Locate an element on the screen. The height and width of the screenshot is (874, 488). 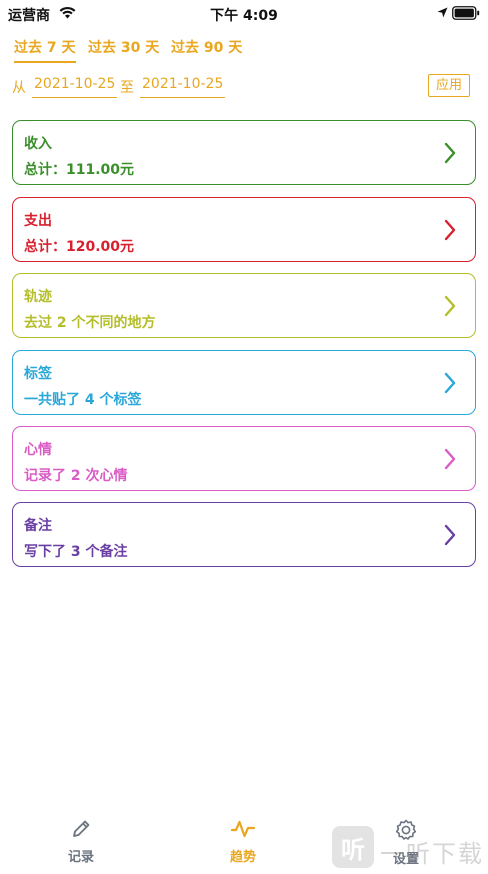
card-summary: 一共贴了 4 个标签 is located at coordinates (83, 400).